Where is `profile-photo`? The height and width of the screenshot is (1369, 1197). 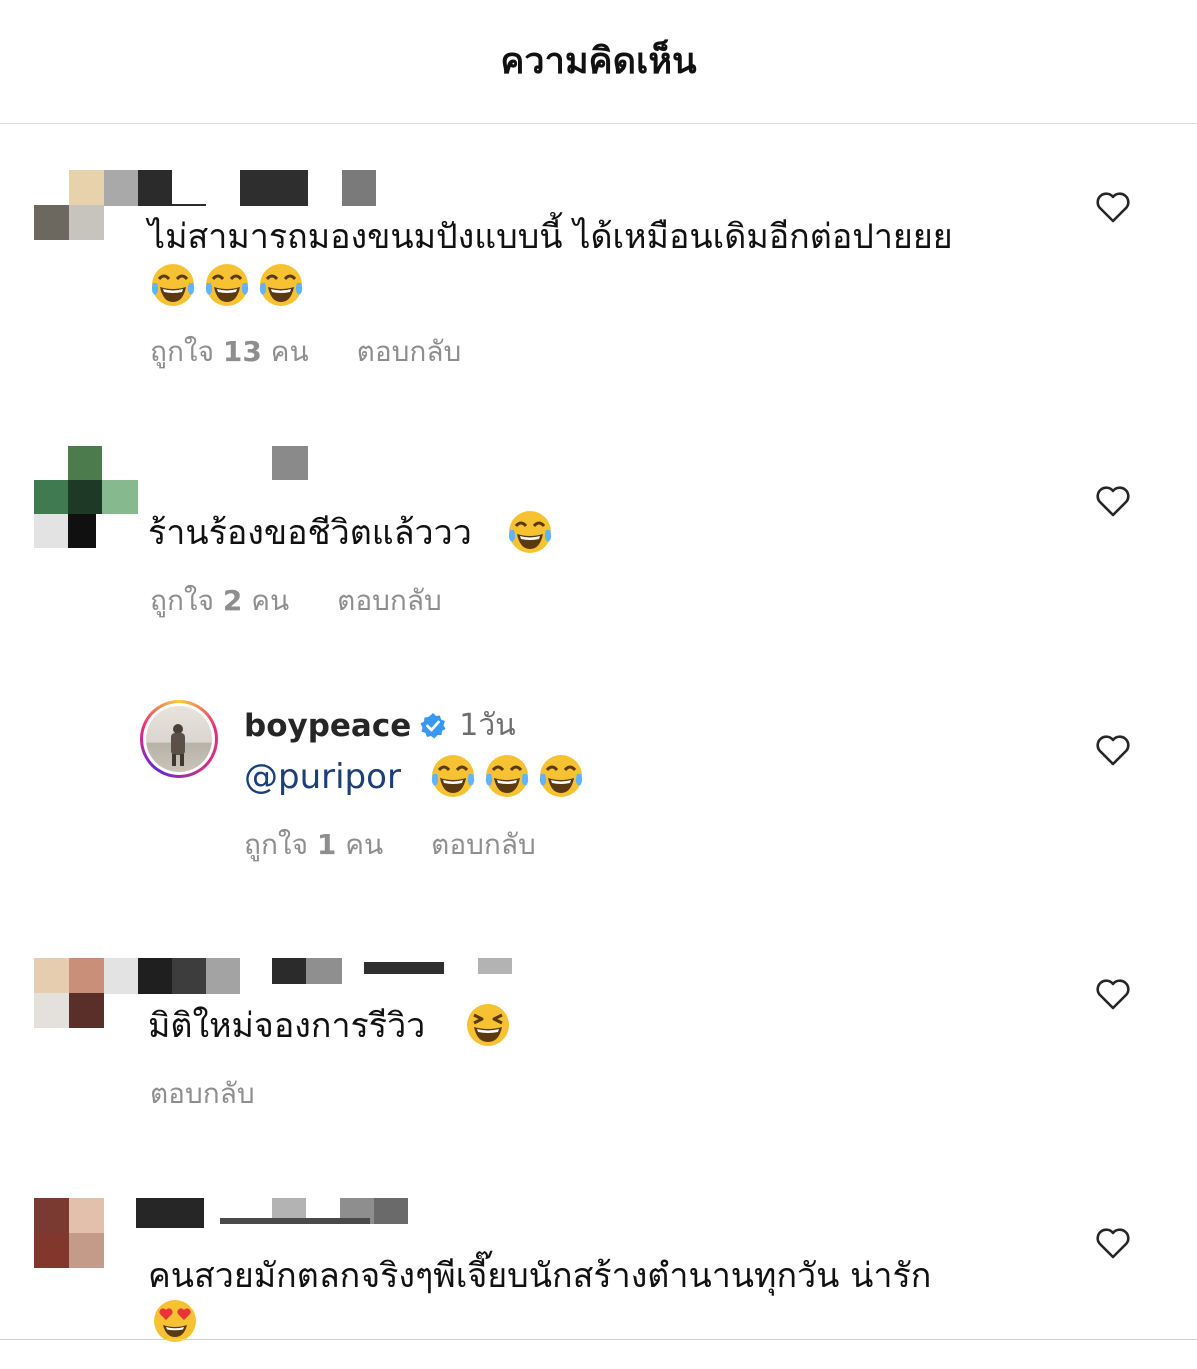 profile-photo is located at coordinates (179, 739).